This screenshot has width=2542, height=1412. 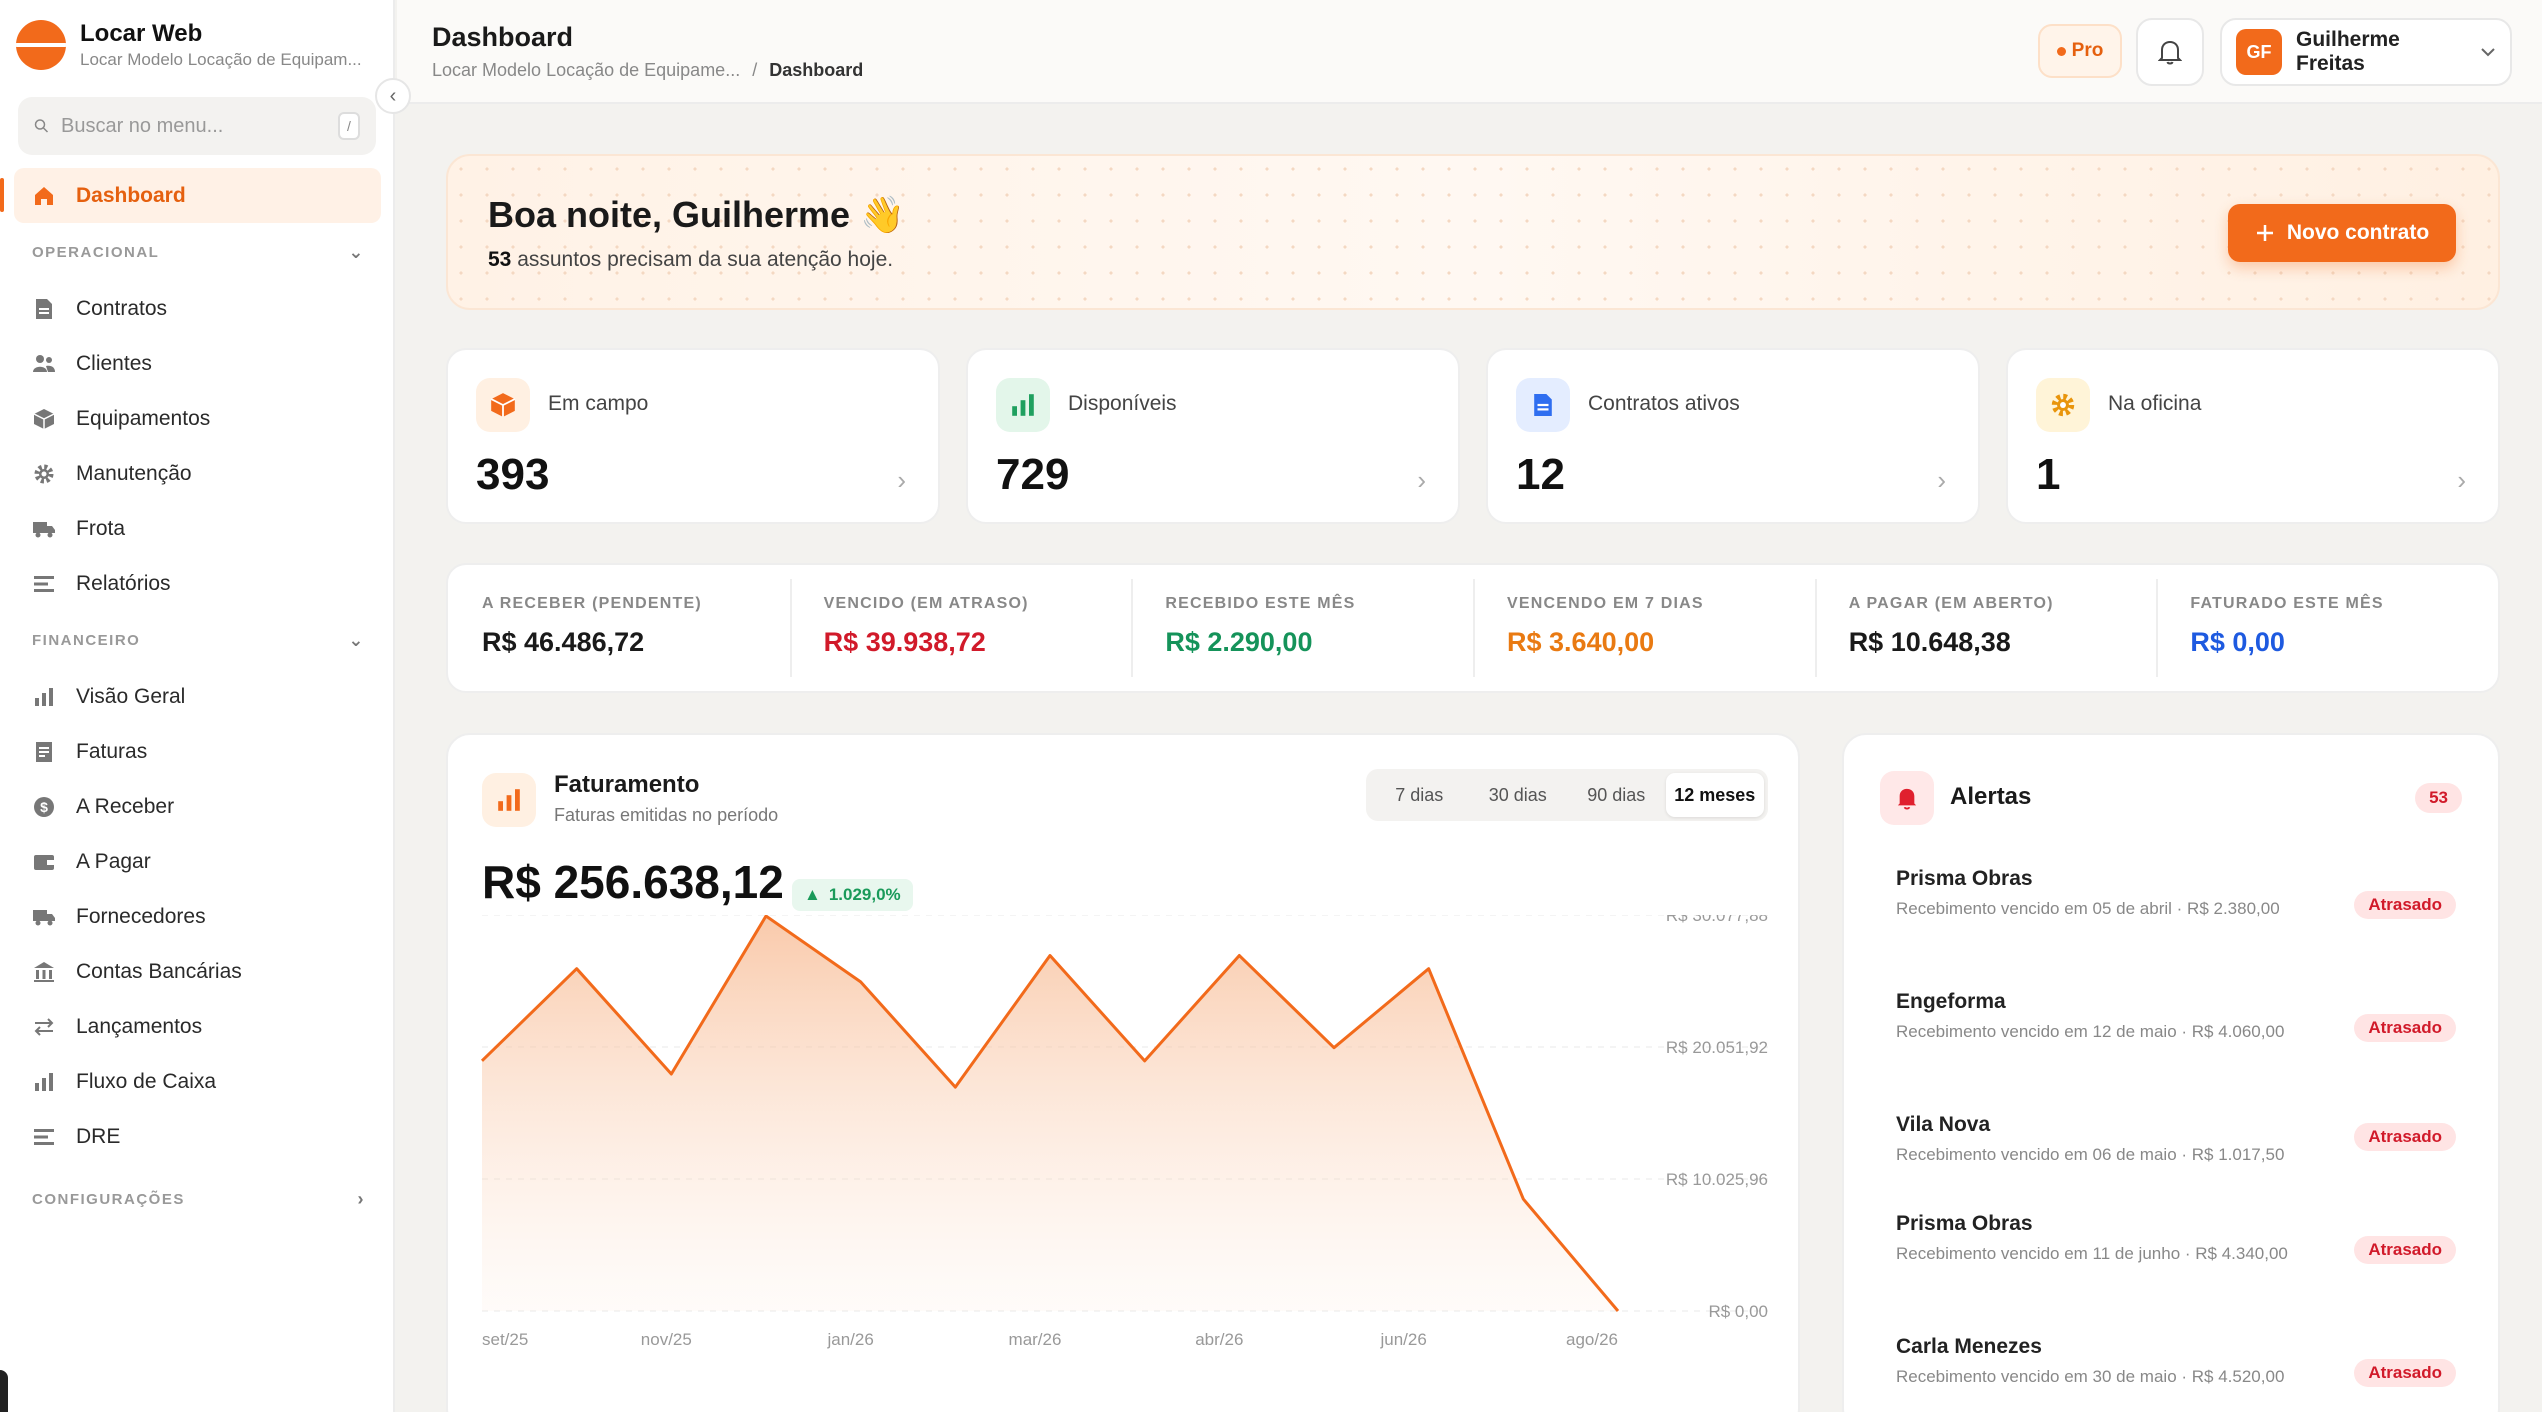 I want to click on finance-faturado: FATURADO ESTE MÊS R$ 0,00, so click(x=2327, y=628).